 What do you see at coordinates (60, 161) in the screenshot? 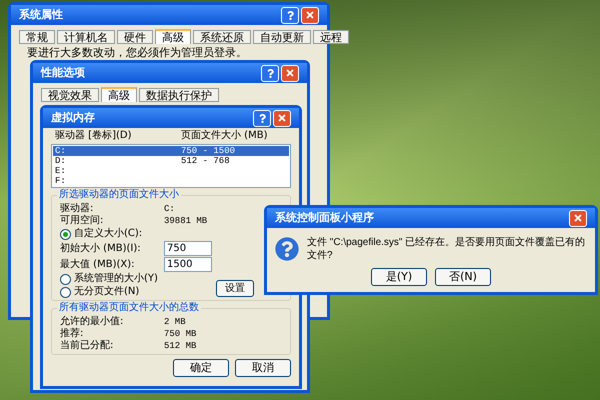
I see `drive-letter: D:` at bounding box center [60, 161].